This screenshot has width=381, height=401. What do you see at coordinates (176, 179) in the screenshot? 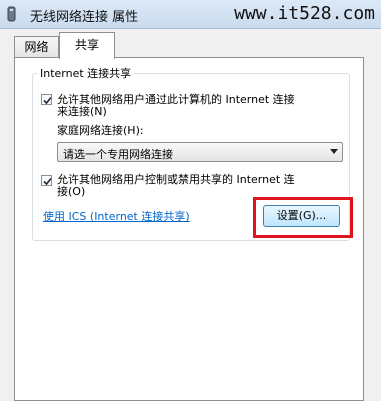
I see `allow-control-label-line1: 允许其他网络用户控制或禁用共享的 Internet 连` at bounding box center [176, 179].